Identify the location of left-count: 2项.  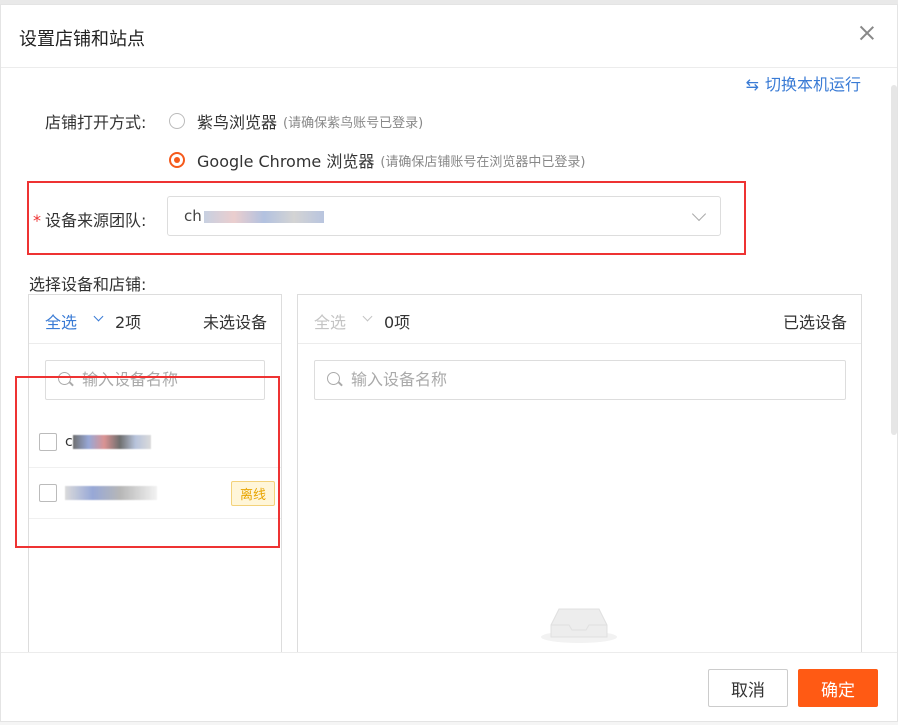
(128, 322).